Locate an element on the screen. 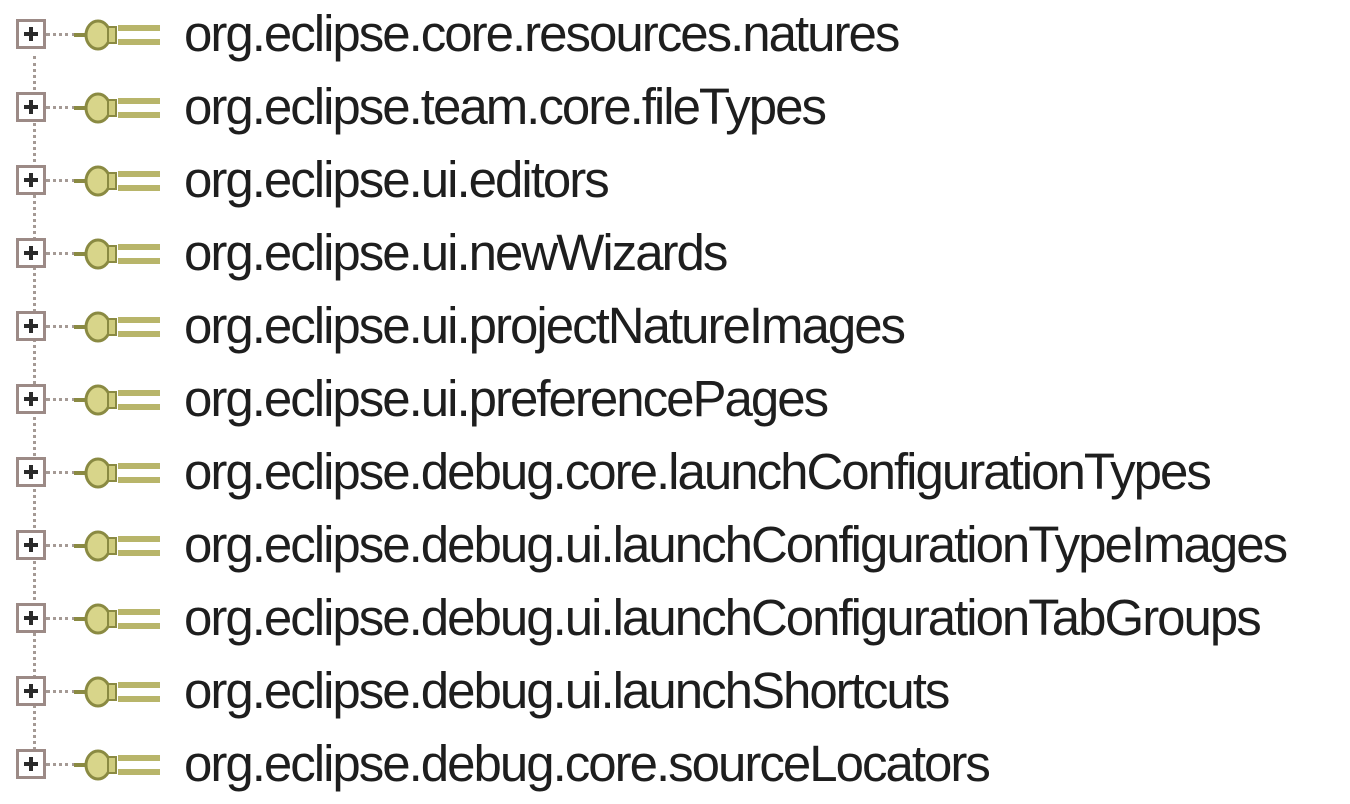 This screenshot has height=804, width=1350. tree-item-9: org.eclipse.debug.ui.launchShortcuts is located at coordinates (675, 694).